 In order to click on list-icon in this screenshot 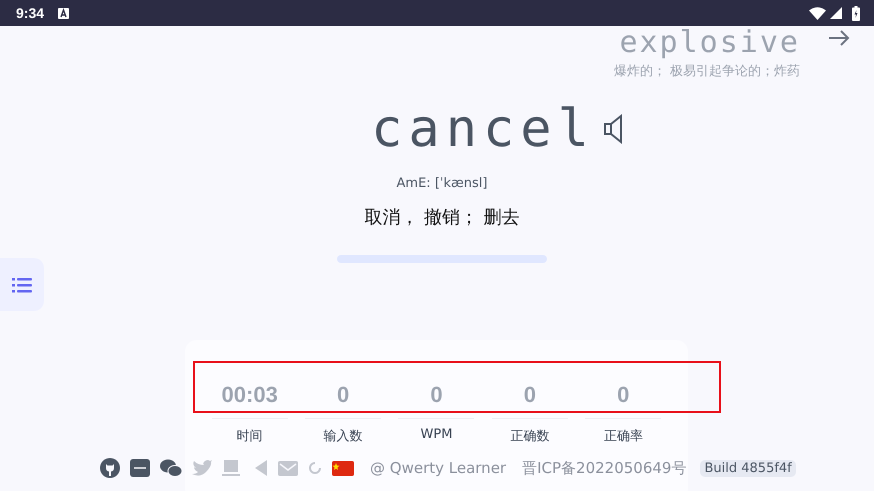, I will do `click(22, 284)`.